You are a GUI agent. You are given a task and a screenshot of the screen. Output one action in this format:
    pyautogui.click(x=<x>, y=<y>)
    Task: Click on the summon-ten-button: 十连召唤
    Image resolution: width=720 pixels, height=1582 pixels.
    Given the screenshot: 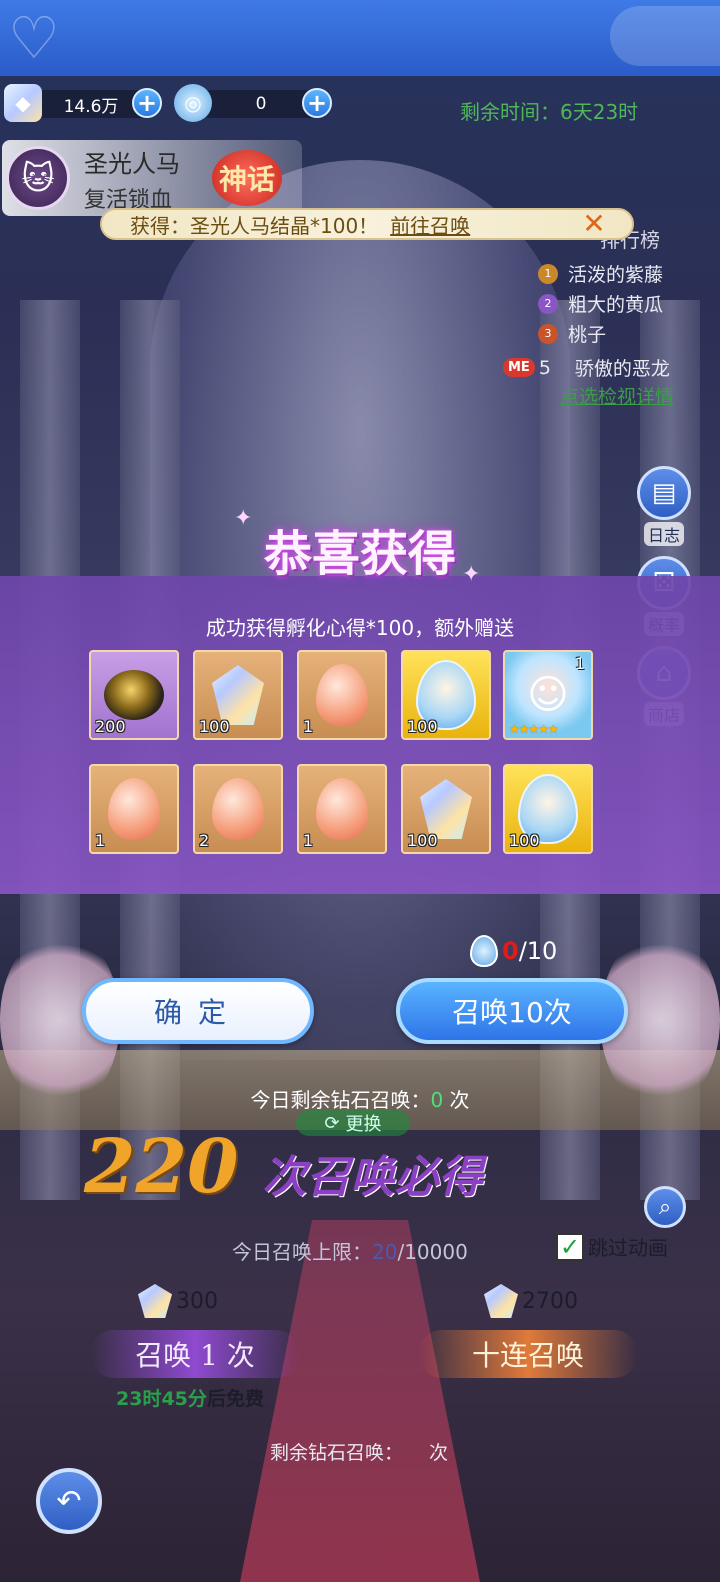 What is the action you would take?
    pyautogui.click(x=528, y=1354)
    